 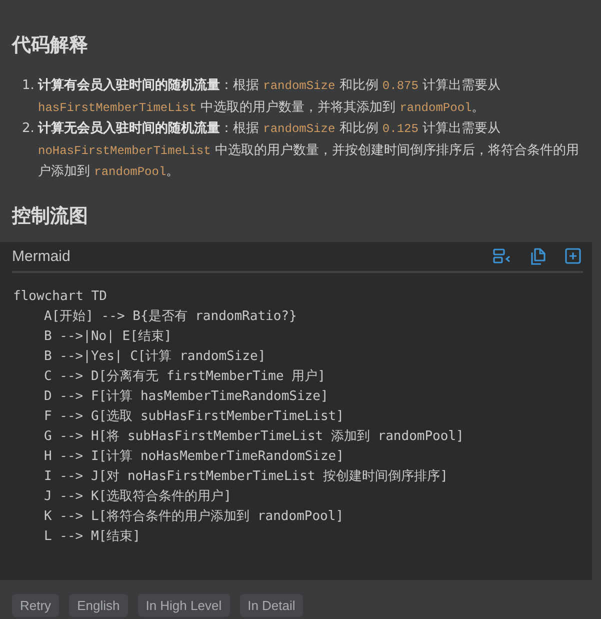 I want to click on code-line: D --> F[计算 hasMemberTimeRandomSize], so click(x=186, y=397).